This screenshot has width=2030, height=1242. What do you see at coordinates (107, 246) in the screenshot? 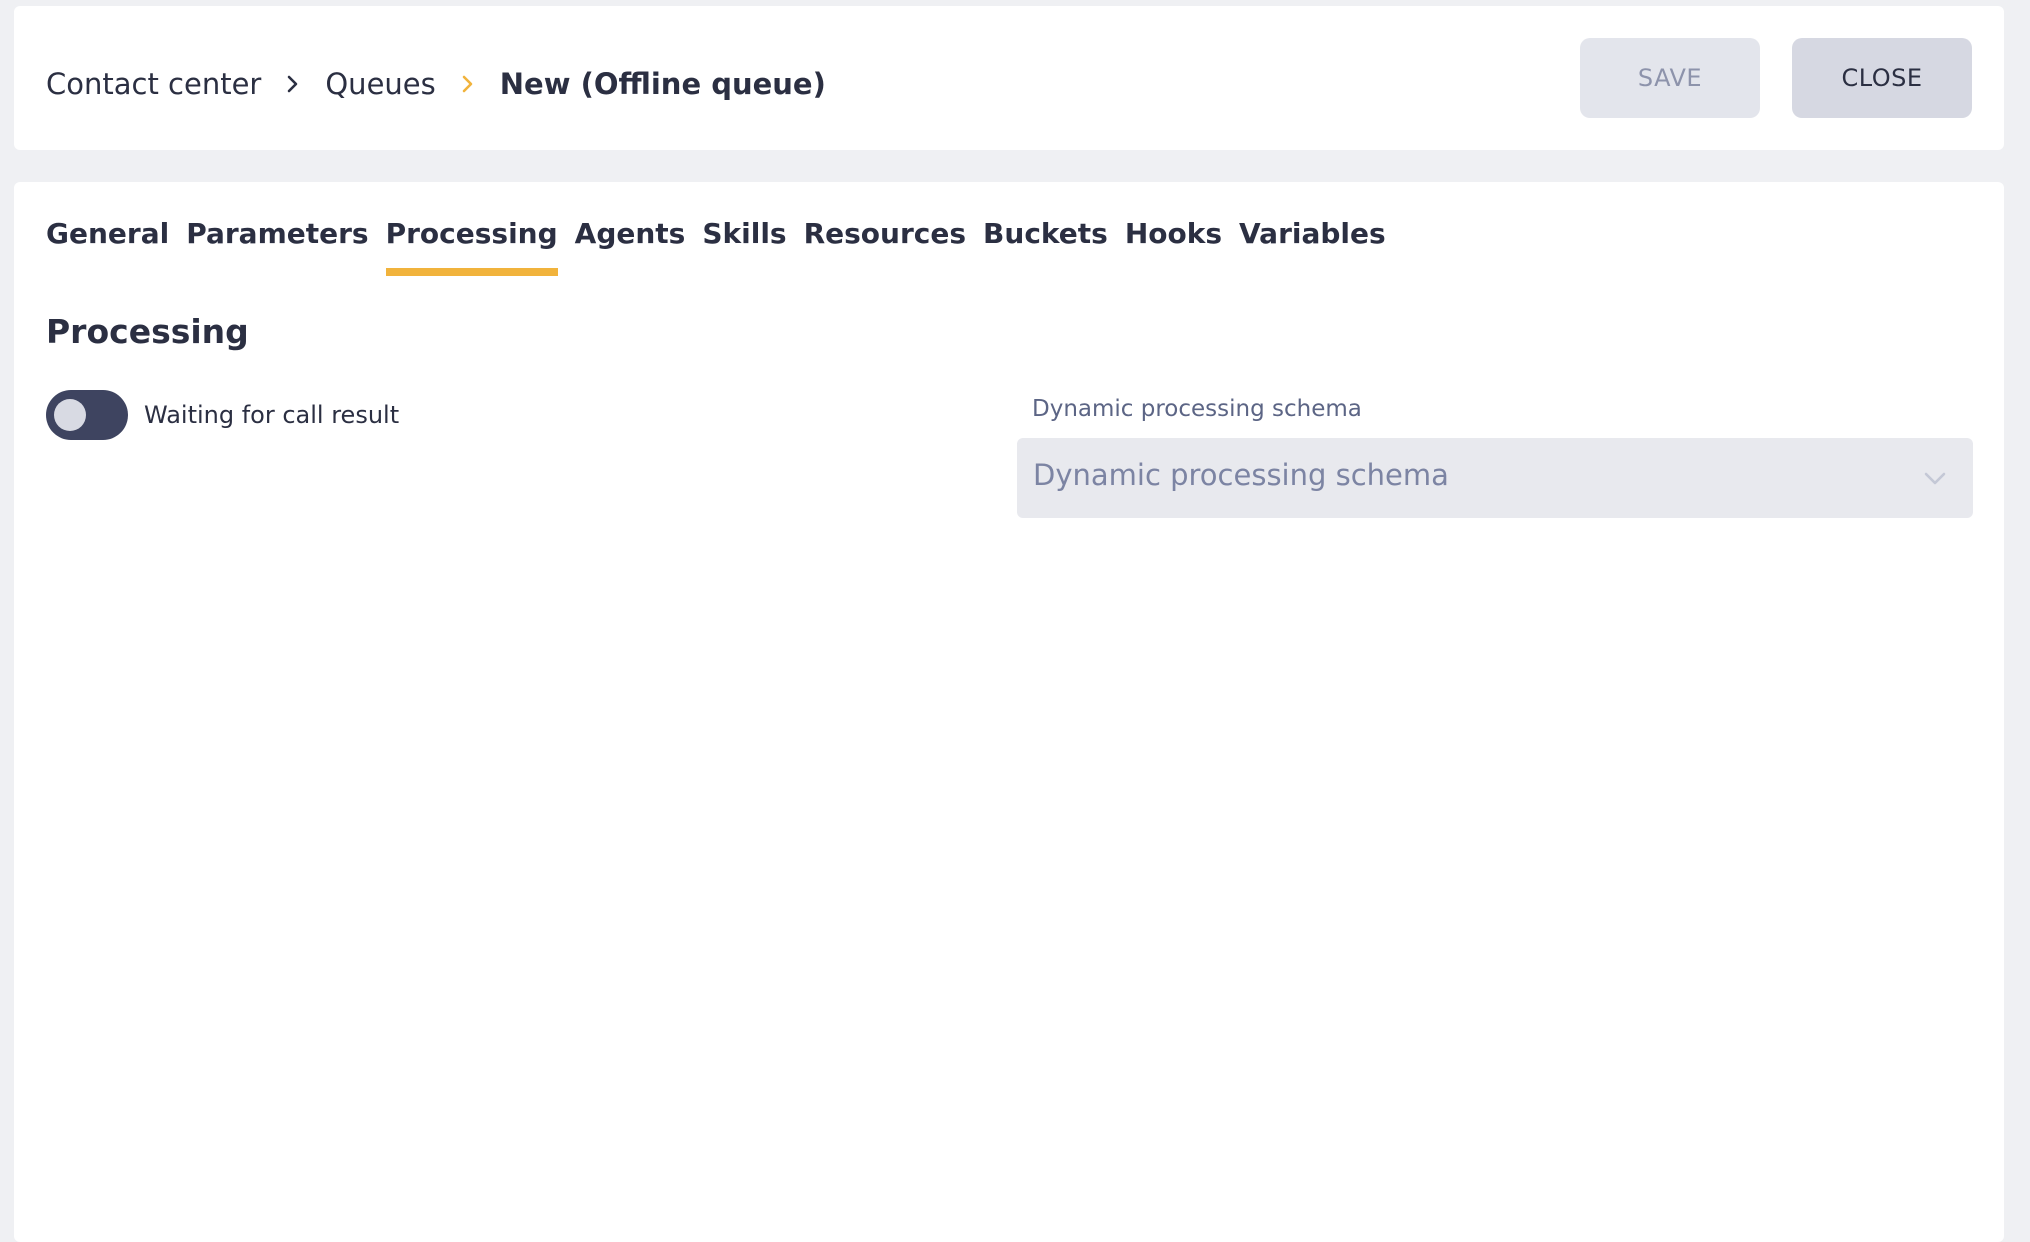
I see `tab-general: General` at bounding box center [107, 246].